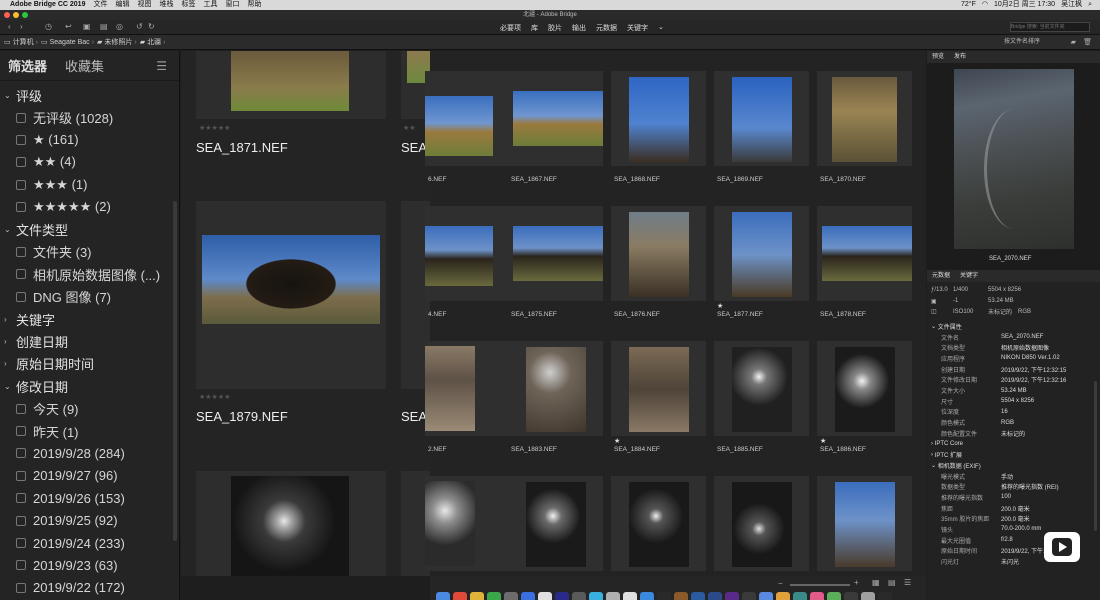 The height and width of the screenshot is (600, 1100). What do you see at coordinates (89, 319) in the screenshot?
I see `filter-group: › 关键字` at bounding box center [89, 319].